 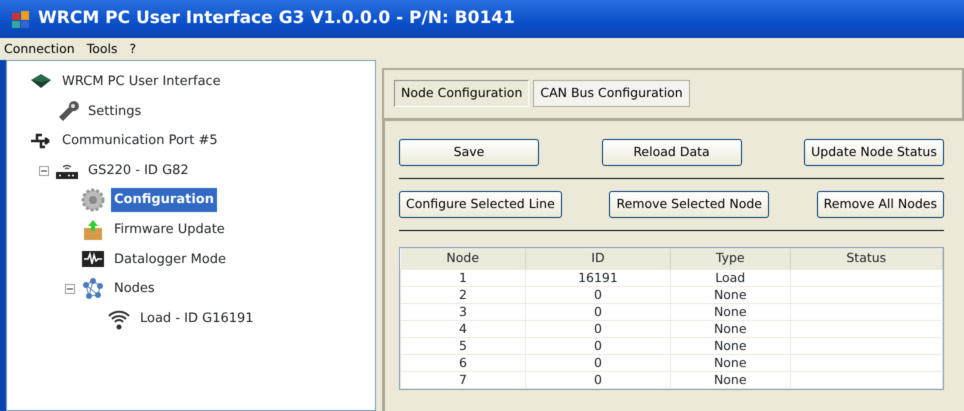 I want to click on button: Save, so click(x=469, y=152).